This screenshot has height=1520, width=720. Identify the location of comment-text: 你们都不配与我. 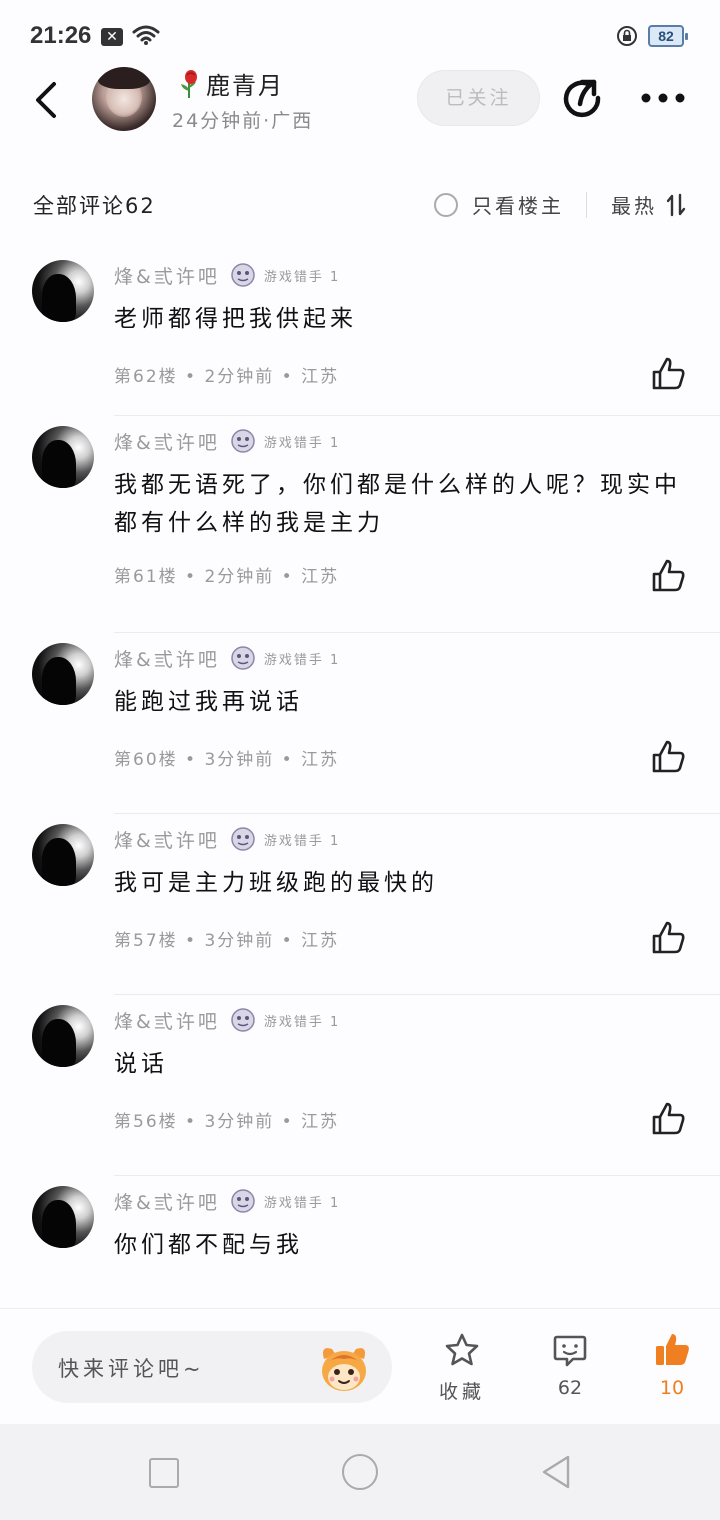
(208, 1245).